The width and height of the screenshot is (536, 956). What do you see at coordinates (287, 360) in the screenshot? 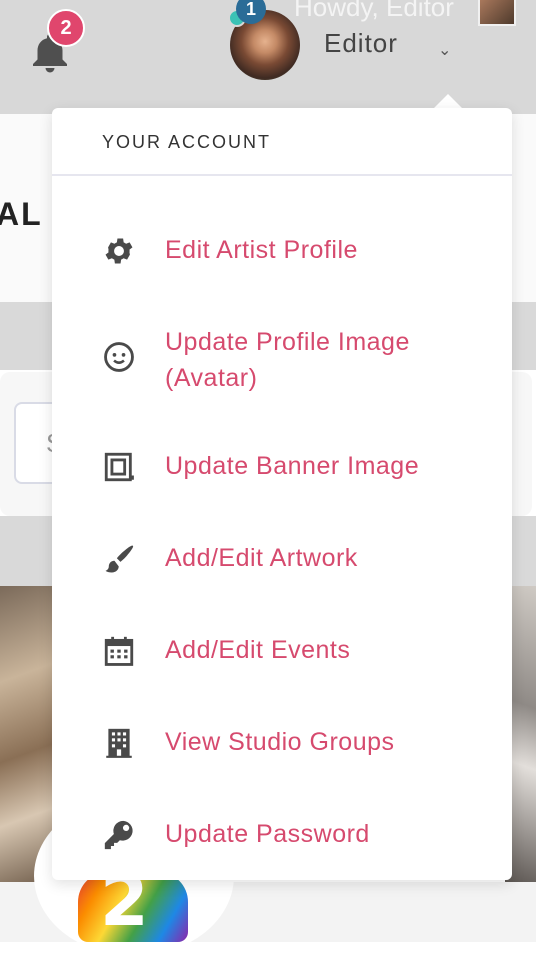
I see `menu-item-label: Update Profile Image (Avatar)` at bounding box center [287, 360].